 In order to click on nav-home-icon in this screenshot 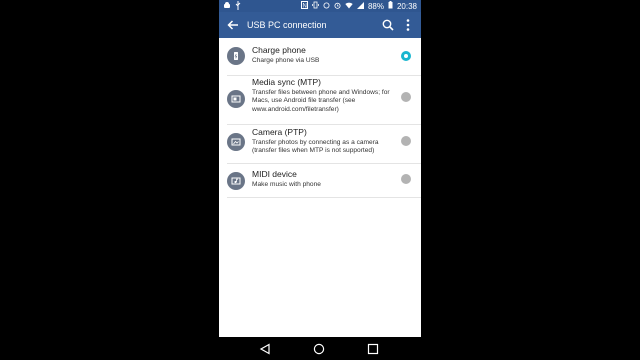, I will do `click(319, 349)`.